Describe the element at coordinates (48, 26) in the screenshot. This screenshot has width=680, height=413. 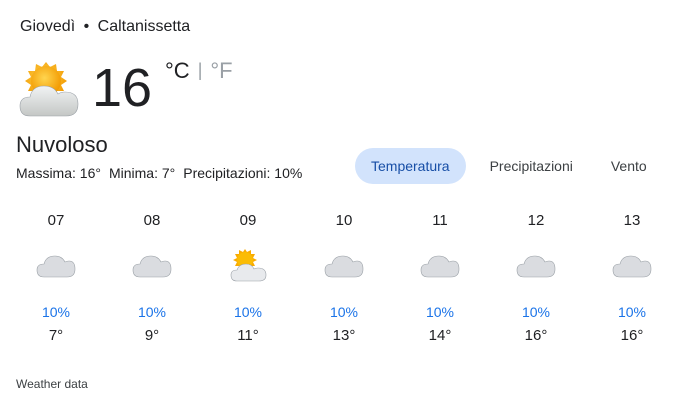
I see `header-day: Giovedì` at that location.